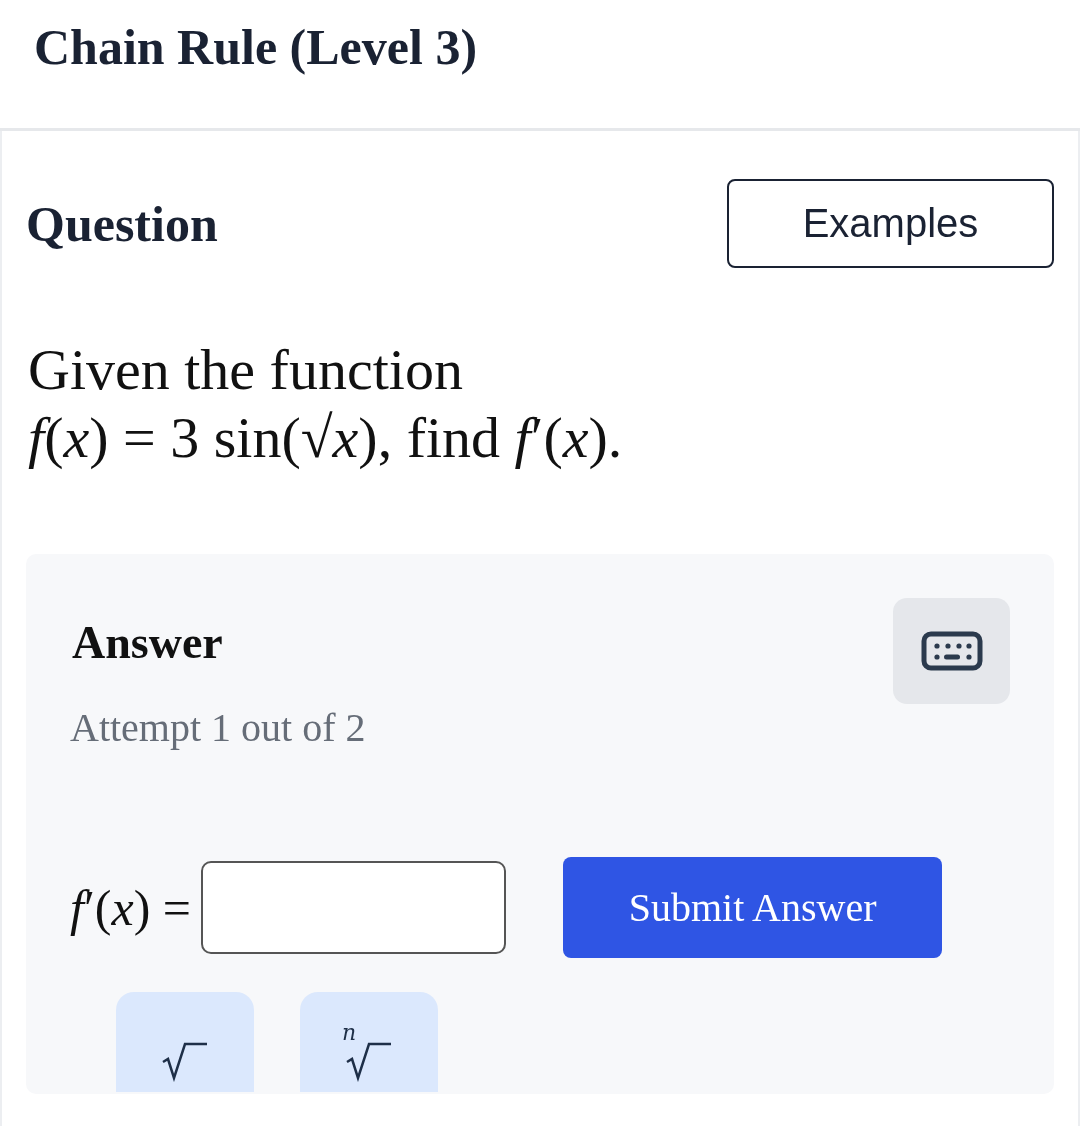 The image size is (1080, 1126). I want to click on examples-button: Examples, so click(890, 223).